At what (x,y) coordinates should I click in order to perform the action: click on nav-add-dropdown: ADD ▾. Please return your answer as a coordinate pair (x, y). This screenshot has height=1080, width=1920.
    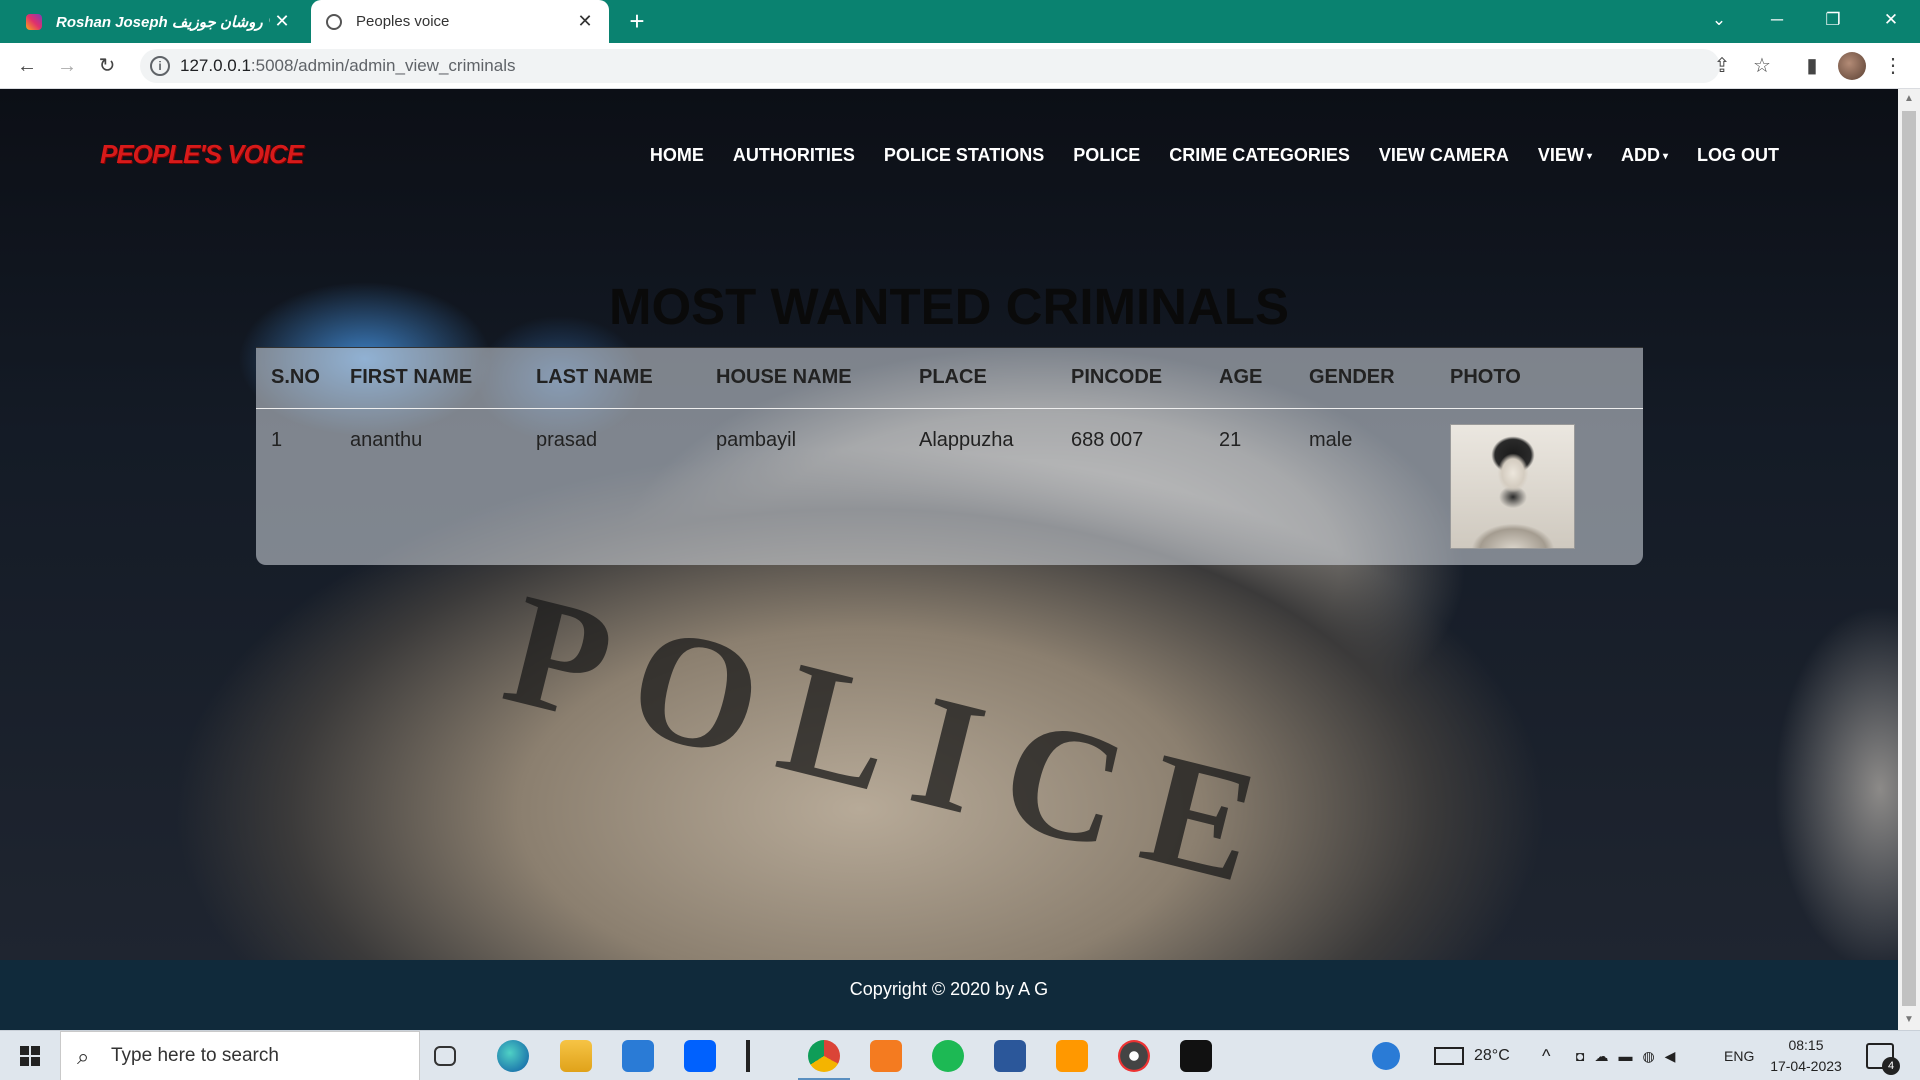
    Looking at the image, I should click on (1644, 155).